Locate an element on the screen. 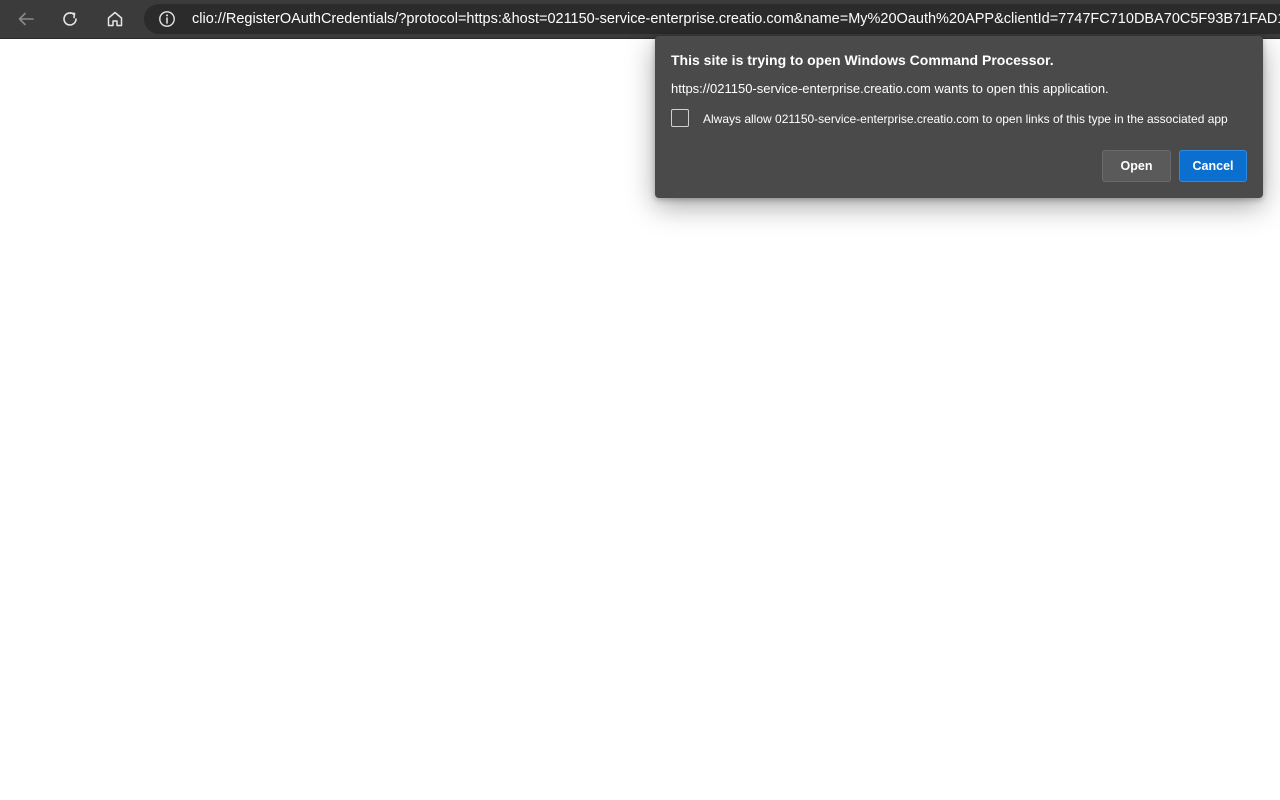  refresh-button is located at coordinates (70, 19).